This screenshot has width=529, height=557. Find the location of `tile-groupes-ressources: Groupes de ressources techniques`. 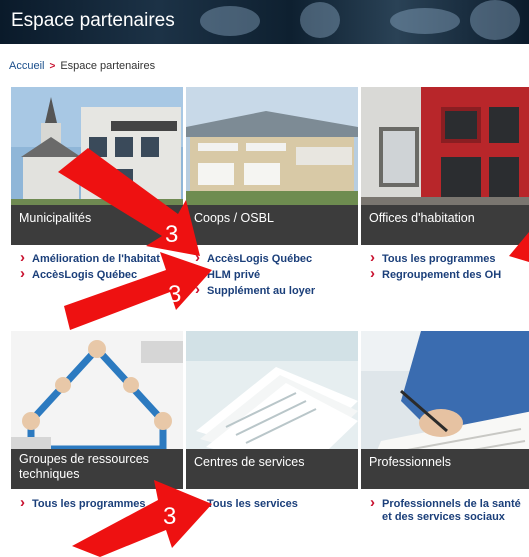

tile-groupes-ressources: Groupes de ressources techniques is located at coordinates (97, 410).